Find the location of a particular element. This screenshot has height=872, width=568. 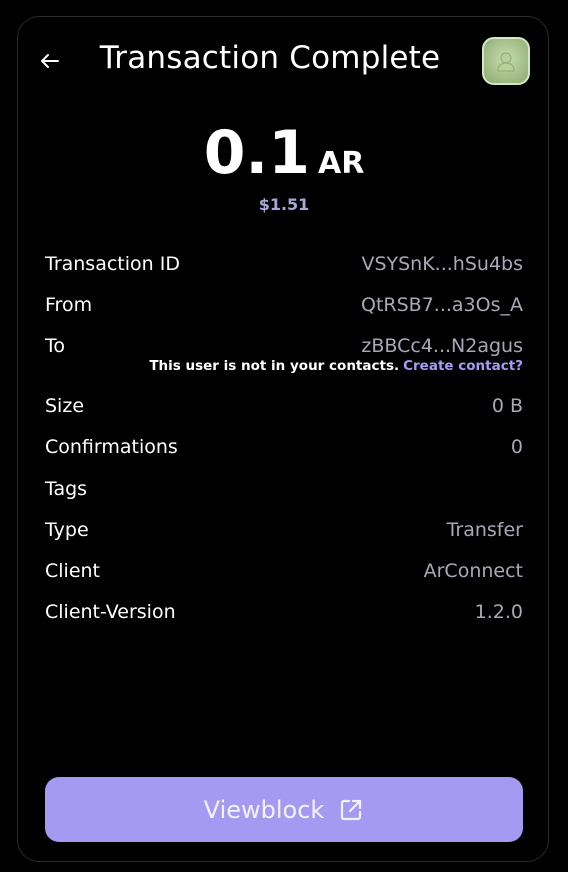

detail-value: 0 B is located at coordinates (507, 406).